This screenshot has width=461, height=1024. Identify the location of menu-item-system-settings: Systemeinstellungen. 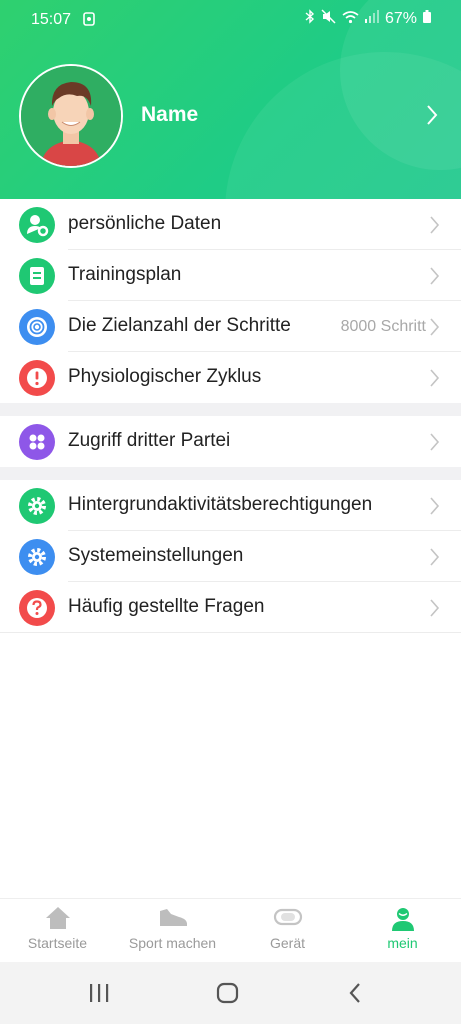
(230, 556).